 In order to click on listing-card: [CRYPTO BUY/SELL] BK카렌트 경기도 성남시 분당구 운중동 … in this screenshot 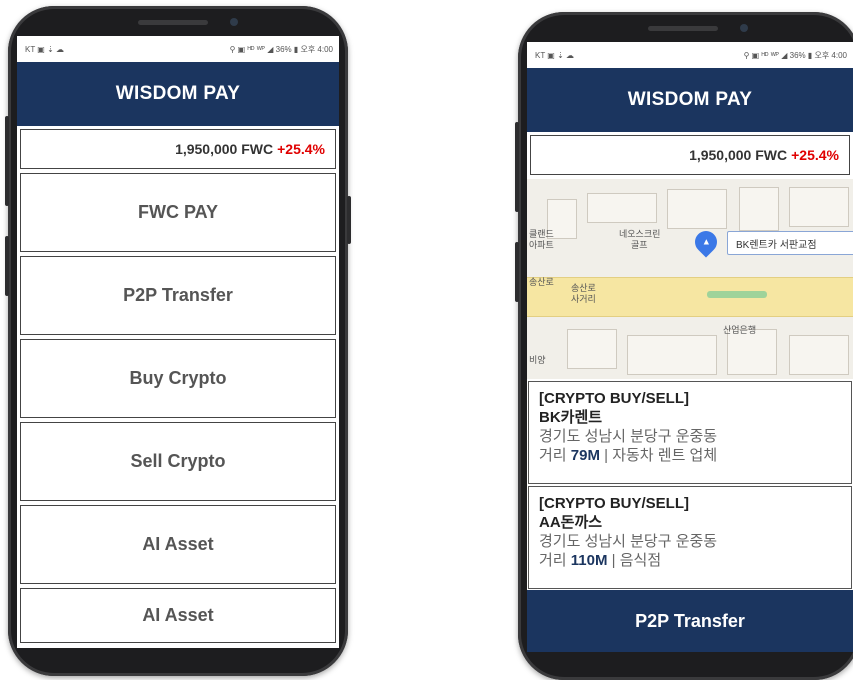, I will do `click(690, 432)`.